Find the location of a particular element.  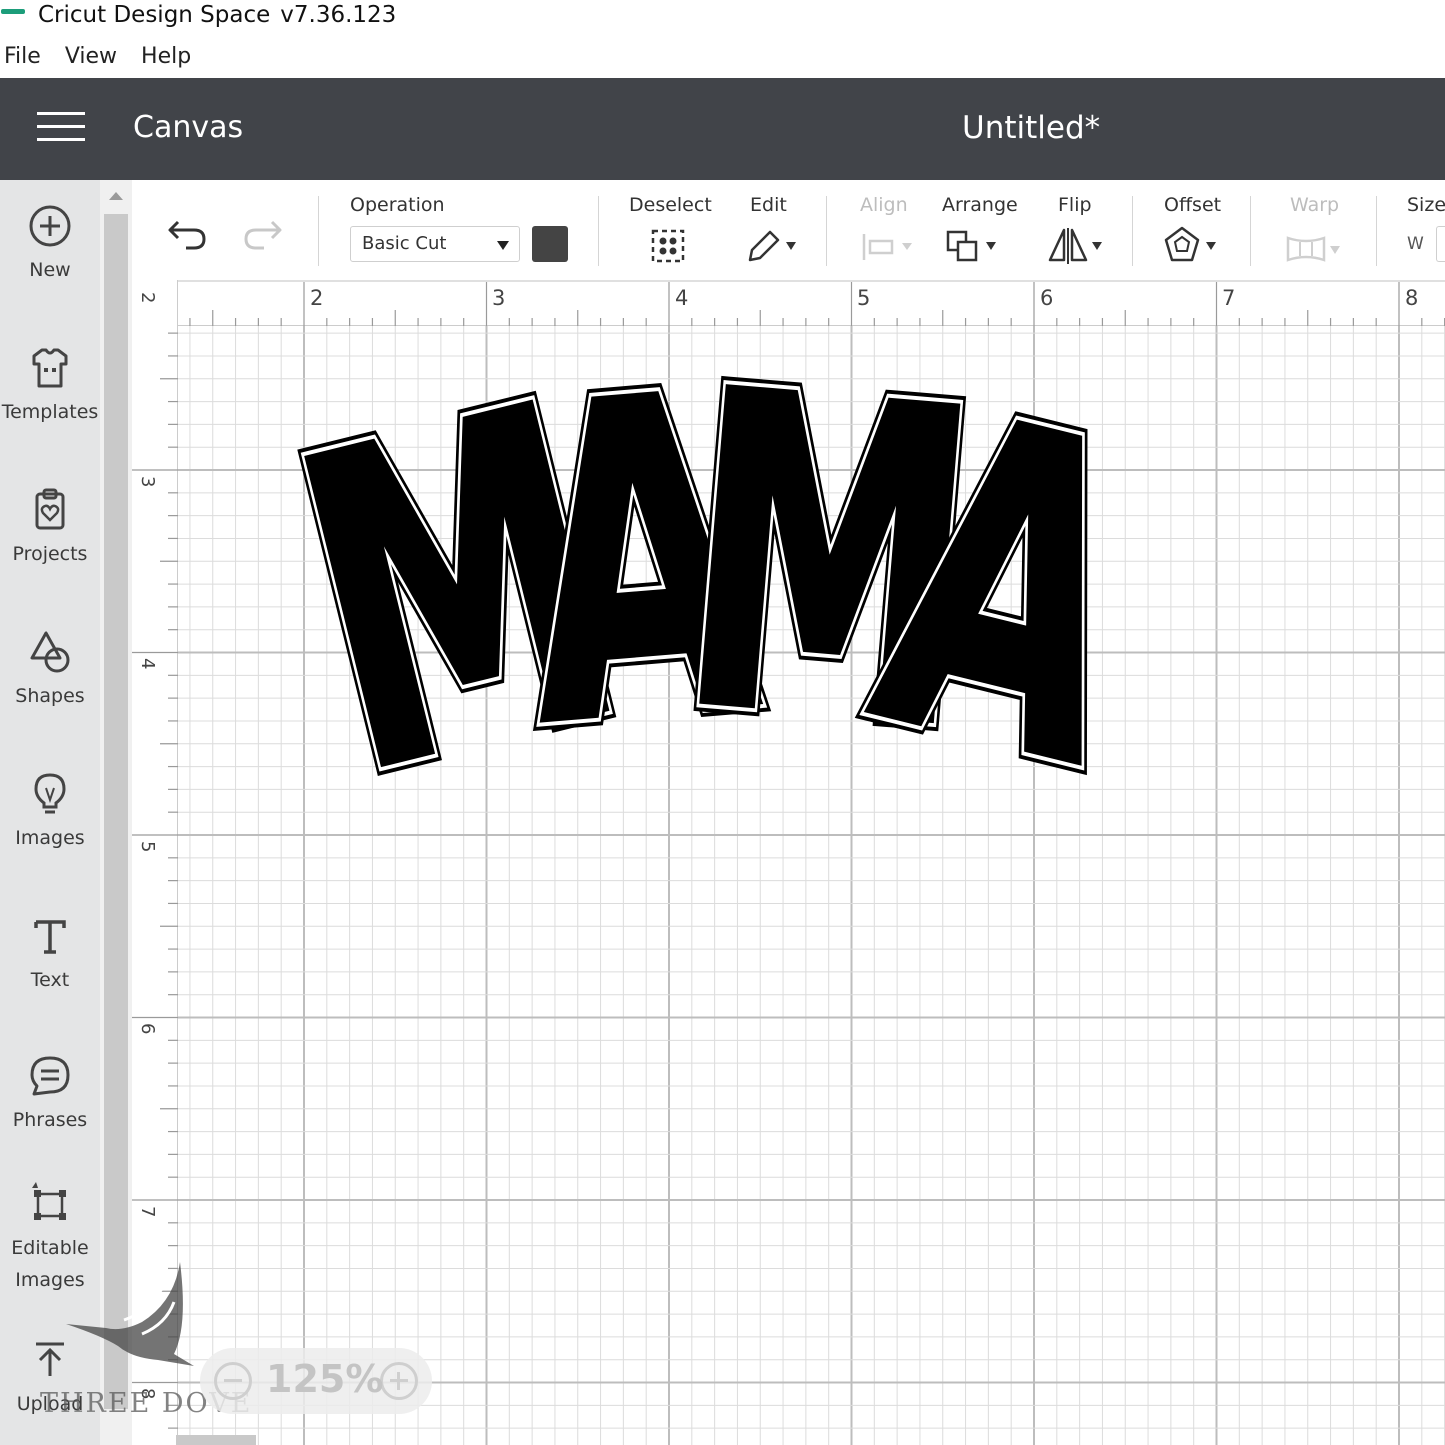

canvas-horizontal-scroll-thumb is located at coordinates (216, 1440).